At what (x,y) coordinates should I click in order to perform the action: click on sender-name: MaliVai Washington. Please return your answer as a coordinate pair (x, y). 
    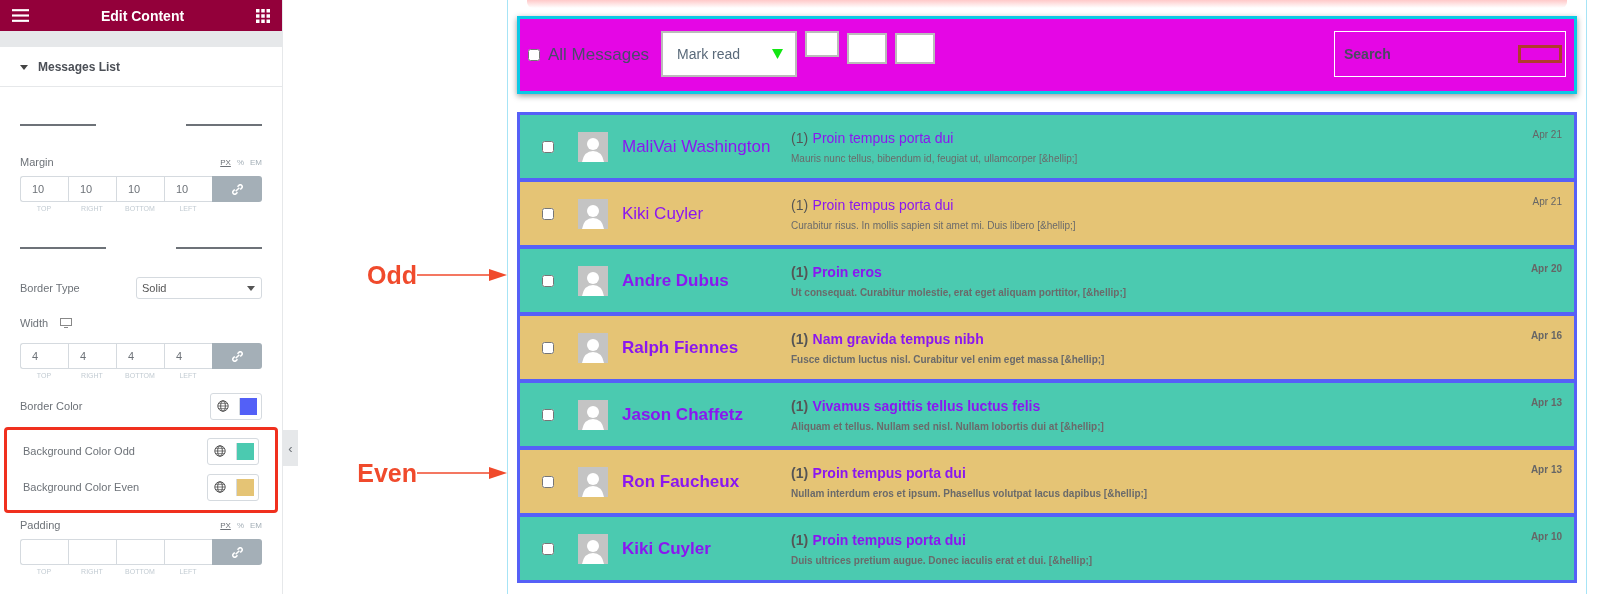
    Looking at the image, I should click on (697, 146).